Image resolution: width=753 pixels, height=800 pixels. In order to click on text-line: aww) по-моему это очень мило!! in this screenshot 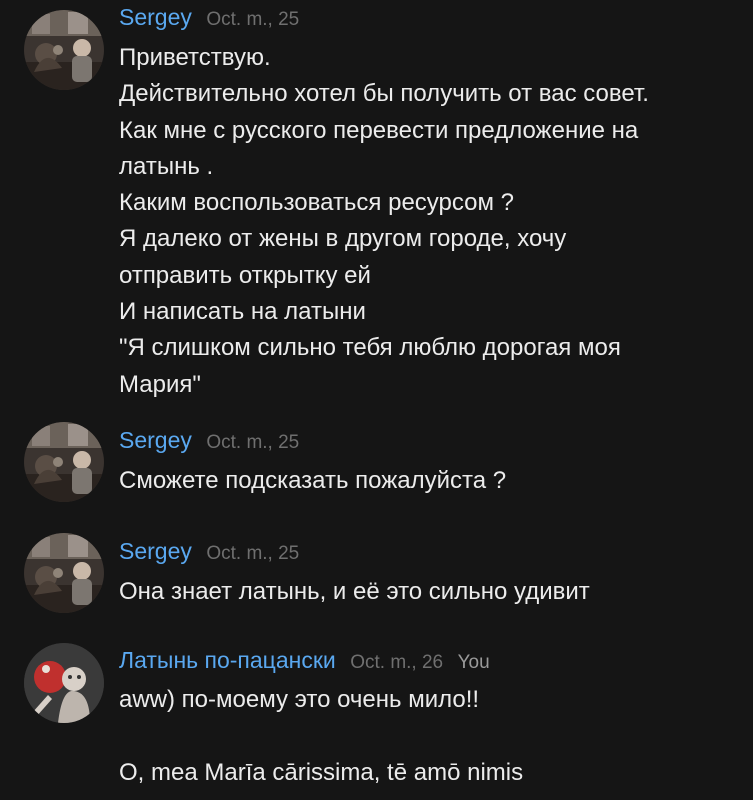, I will do `click(299, 699)`.